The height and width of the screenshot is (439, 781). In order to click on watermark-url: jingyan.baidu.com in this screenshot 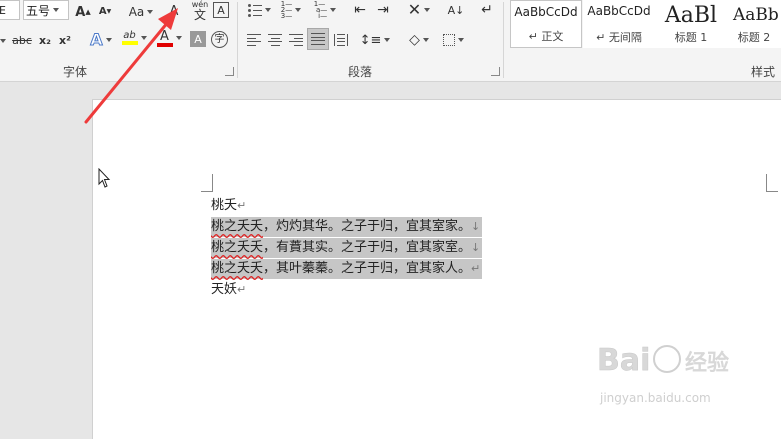, I will do `click(655, 398)`.